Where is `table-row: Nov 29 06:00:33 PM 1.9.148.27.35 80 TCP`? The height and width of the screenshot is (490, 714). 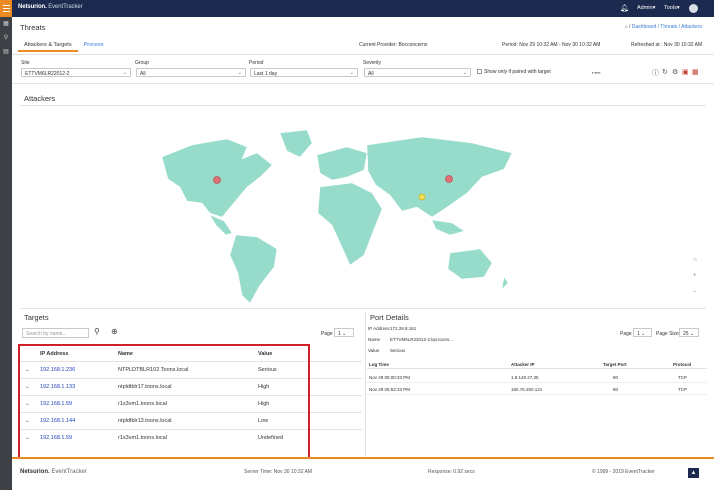 table-row: Nov 29 06:00:33 PM 1.9.148.27.35 80 TCP is located at coordinates (537, 377).